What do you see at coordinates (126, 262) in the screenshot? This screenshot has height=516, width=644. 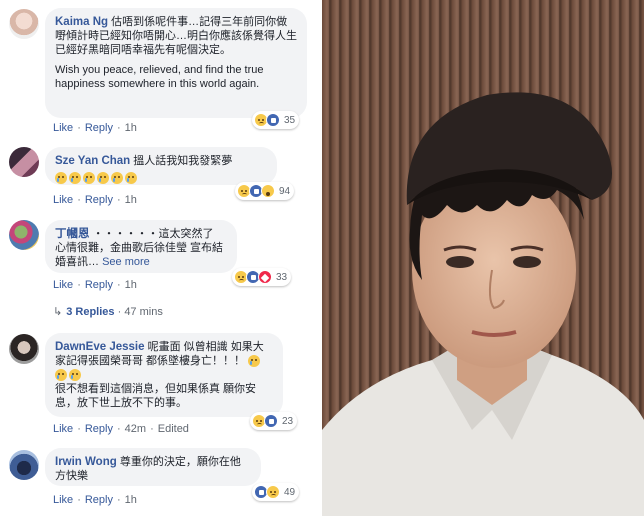 I see `see-more-link: See more` at bounding box center [126, 262].